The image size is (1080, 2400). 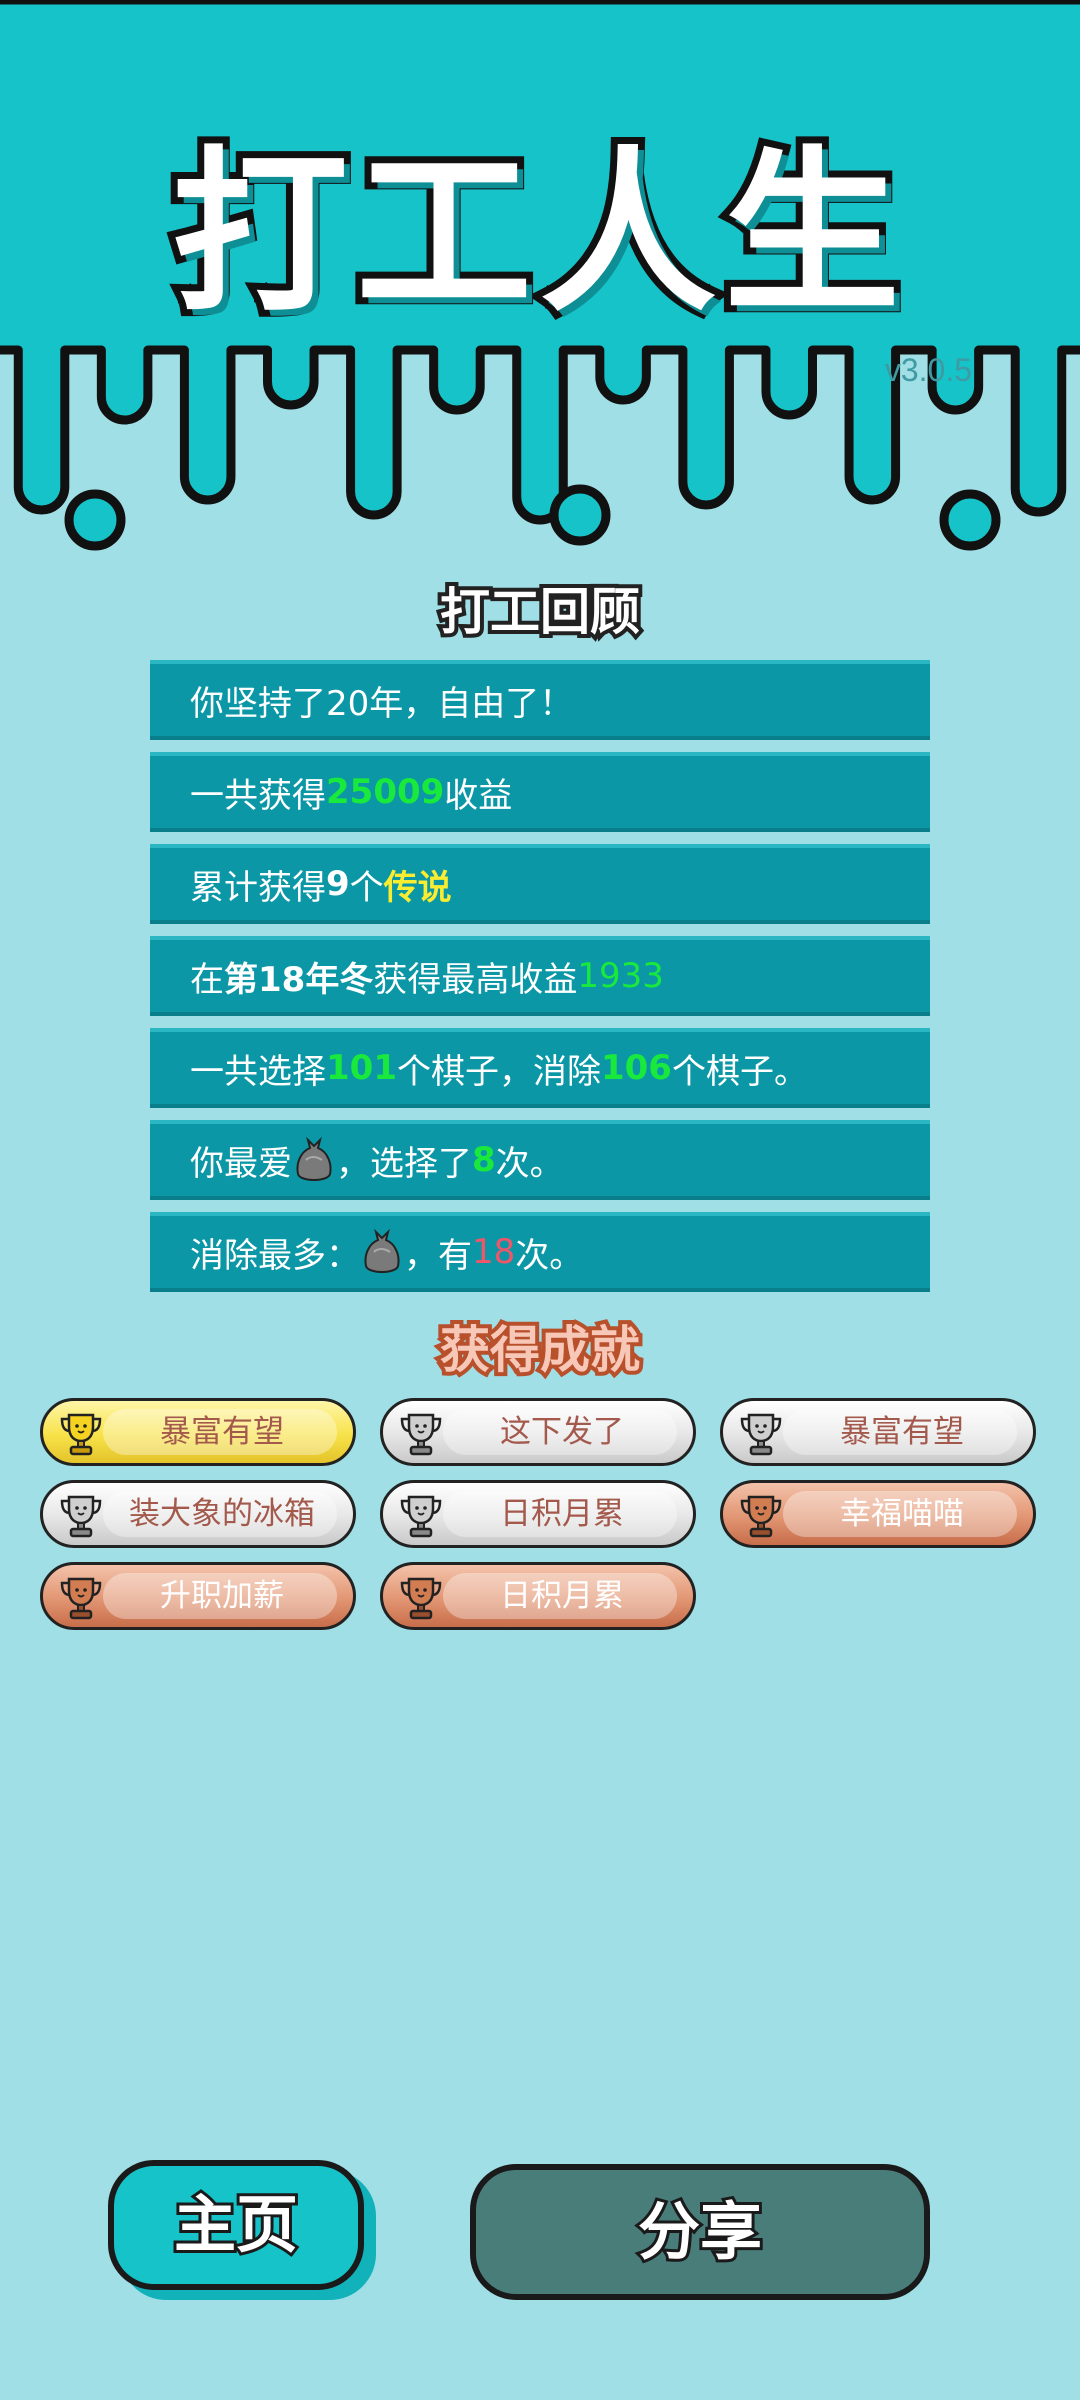 What do you see at coordinates (222, 1596) in the screenshot?
I see `achievement-label: 升职加薪` at bounding box center [222, 1596].